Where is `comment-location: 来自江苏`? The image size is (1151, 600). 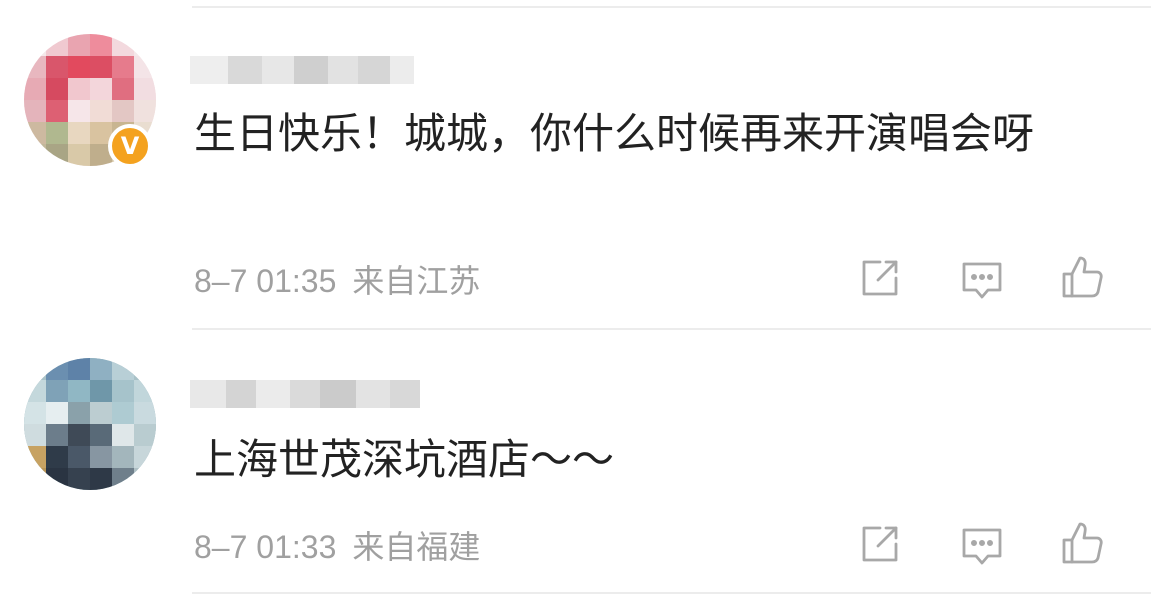 comment-location: 来自江苏 is located at coordinates (416, 281).